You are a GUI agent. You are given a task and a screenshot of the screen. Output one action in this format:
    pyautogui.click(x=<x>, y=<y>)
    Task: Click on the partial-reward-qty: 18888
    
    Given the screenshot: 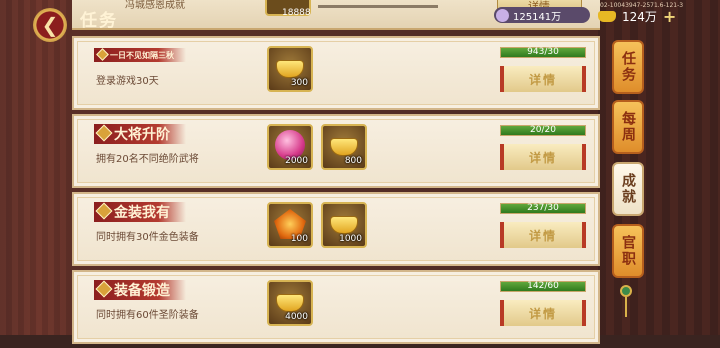 What is the action you would take?
    pyautogui.click(x=296, y=13)
    